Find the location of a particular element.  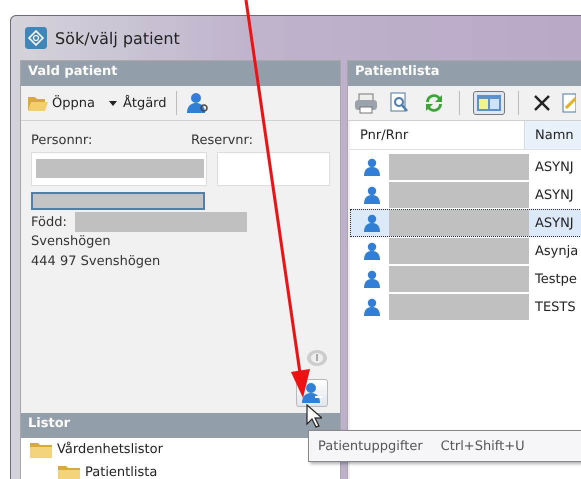

field-label: Personnr: is located at coordinates (62, 140).